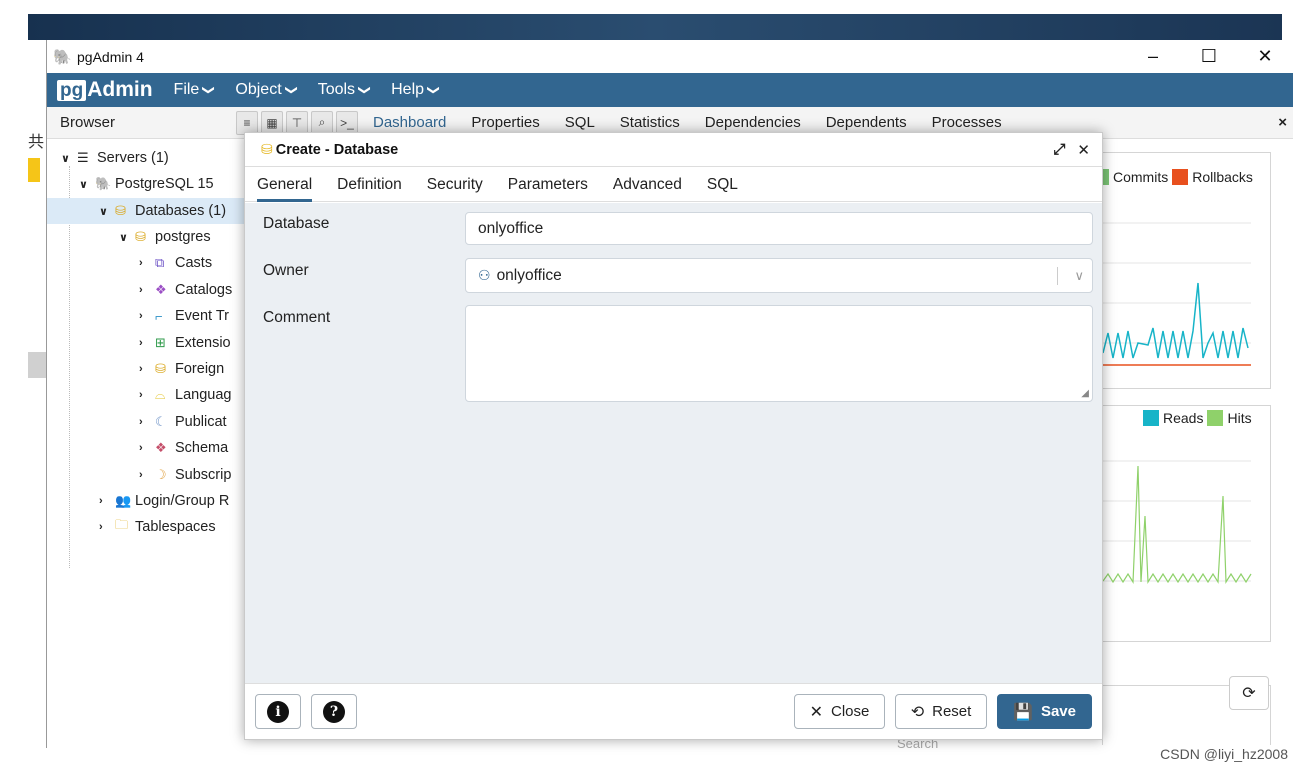 This screenshot has height=772, width=1302. I want to click on save-icon: 💾, so click(1023, 712).